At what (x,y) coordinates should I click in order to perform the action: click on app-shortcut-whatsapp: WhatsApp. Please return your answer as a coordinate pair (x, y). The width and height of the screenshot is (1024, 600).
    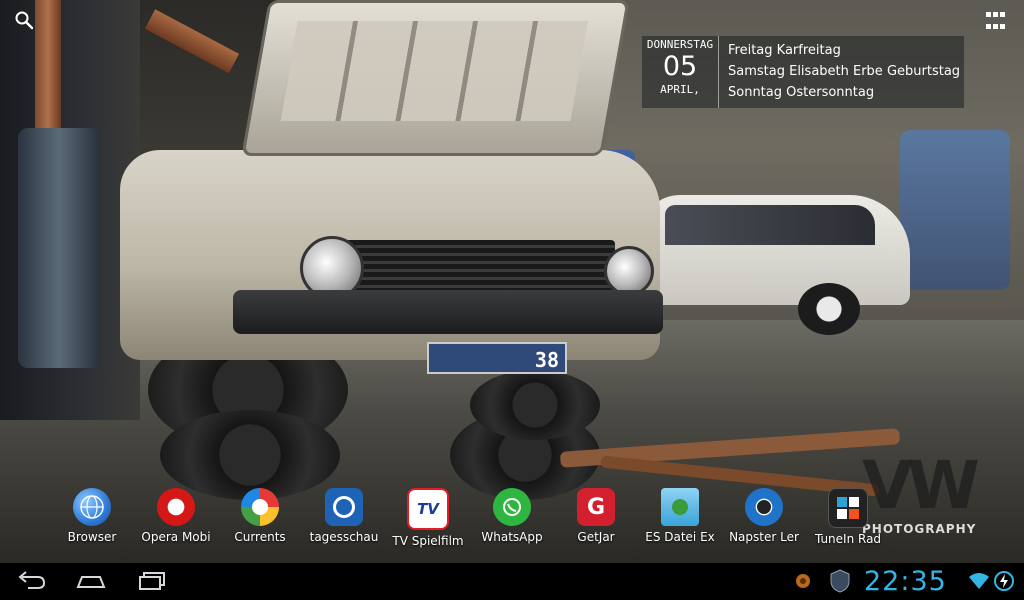
    Looking at the image, I should click on (512, 516).